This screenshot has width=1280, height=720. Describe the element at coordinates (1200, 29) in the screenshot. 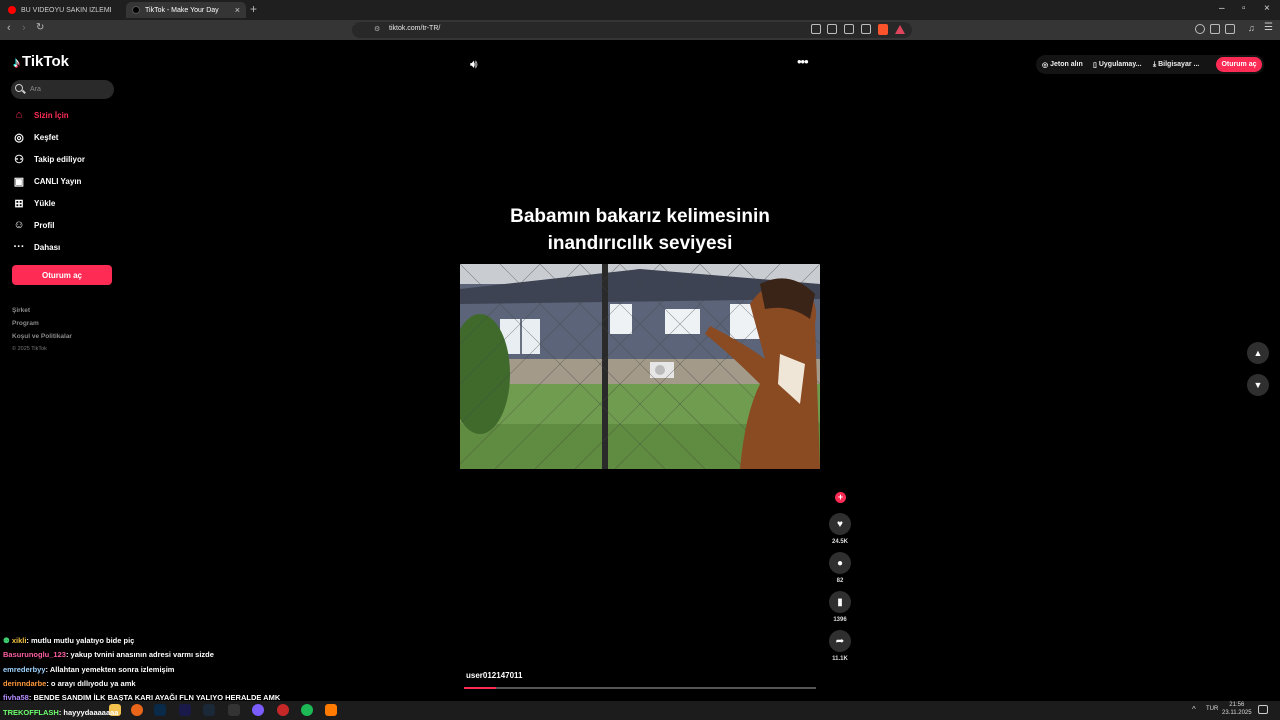

I see `shield-icon` at that location.